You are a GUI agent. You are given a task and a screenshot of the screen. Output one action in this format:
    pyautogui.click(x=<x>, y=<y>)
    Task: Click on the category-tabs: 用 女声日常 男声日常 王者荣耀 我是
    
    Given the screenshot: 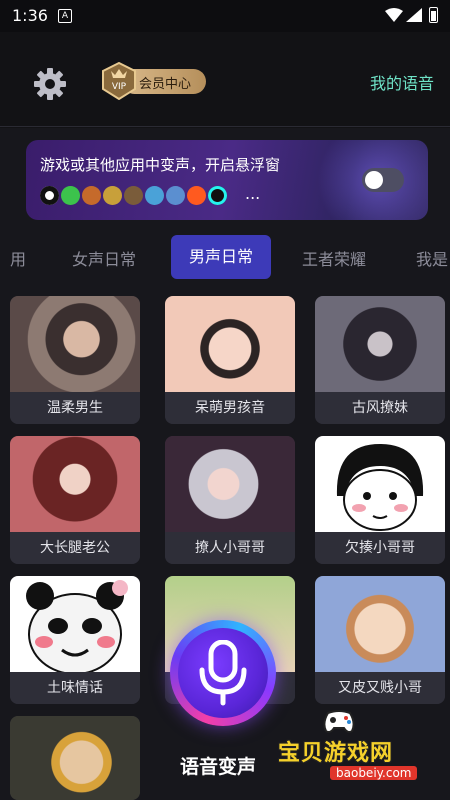 What is the action you would take?
    pyautogui.click(x=225, y=255)
    